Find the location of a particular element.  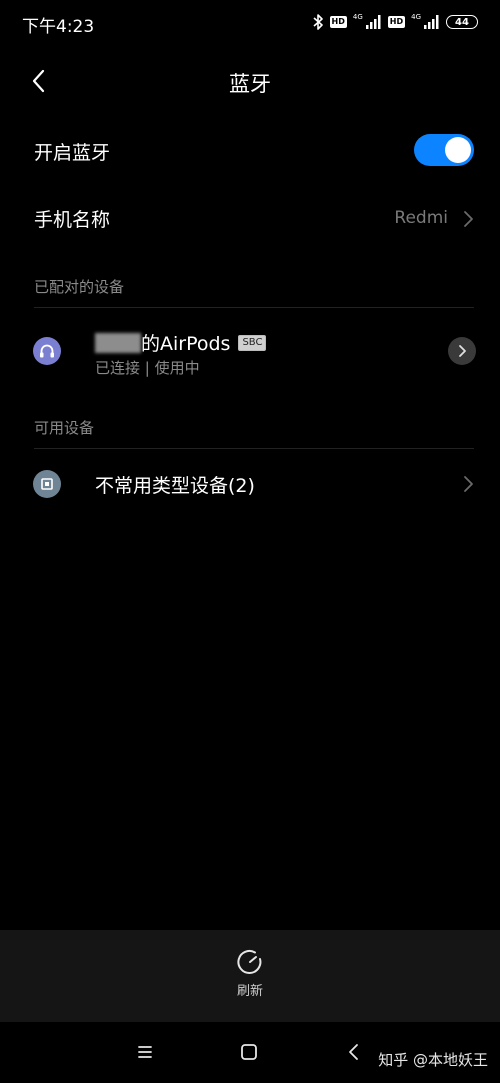

watermark: 知乎 @本地妖王 is located at coordinates (433, 1060).